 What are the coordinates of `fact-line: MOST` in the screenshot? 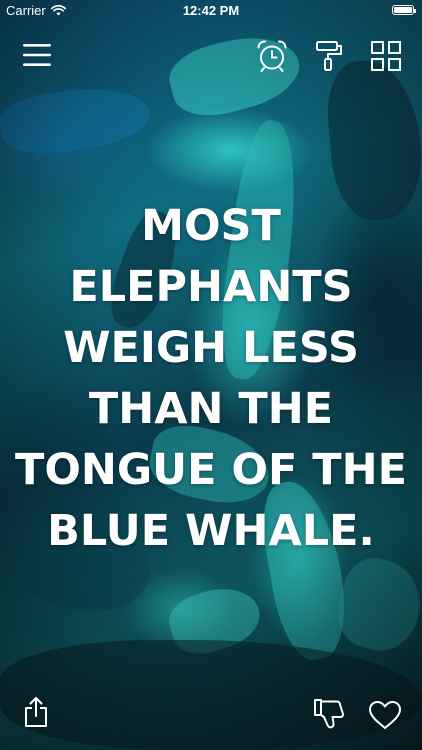 It's located at (211, 226).